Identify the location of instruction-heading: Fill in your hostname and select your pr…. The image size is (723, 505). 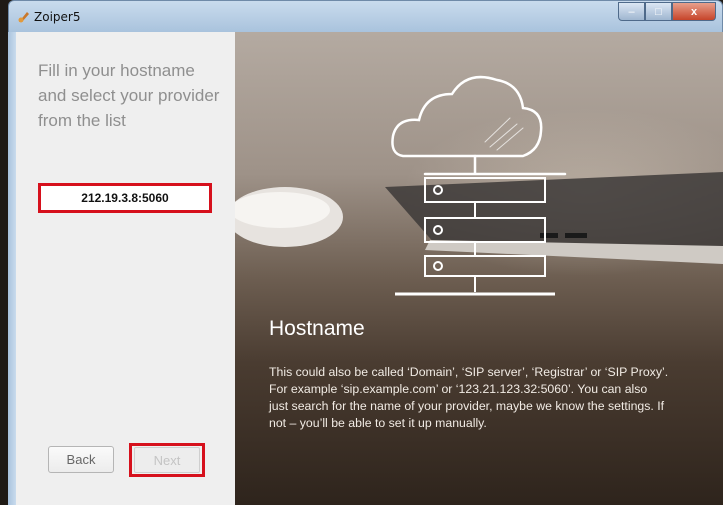
(129, 95).